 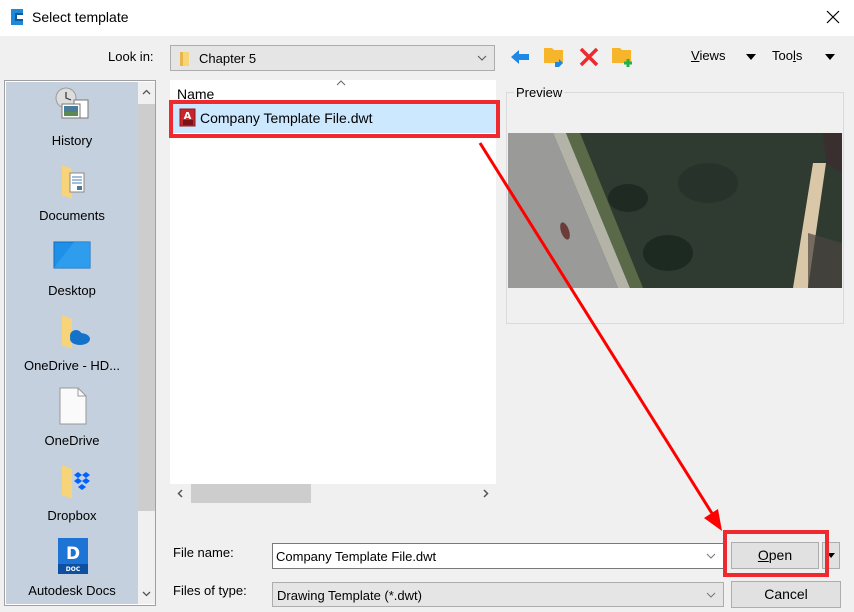 I want to click on place-onedrive: OneDrive, so click(x=72, y=419).